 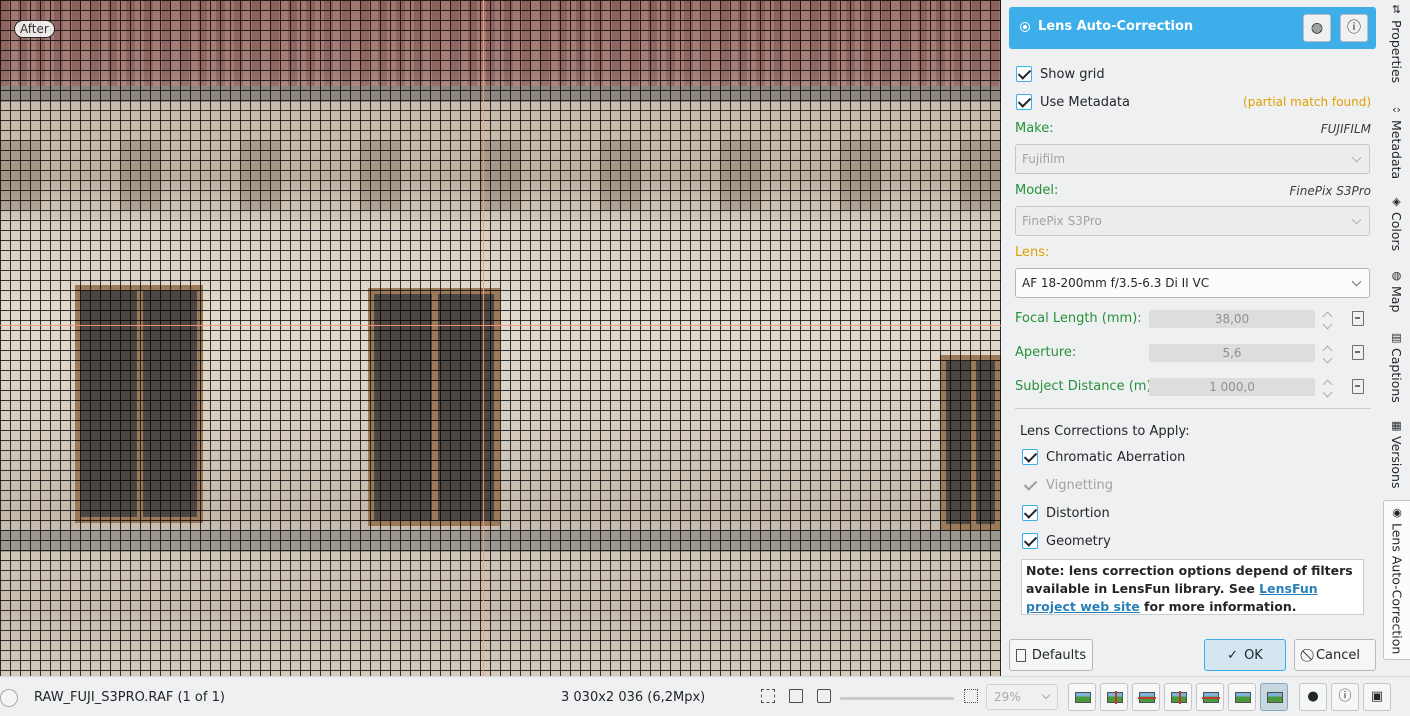 I want to click on document-icon, so click(x=1020, y=655).